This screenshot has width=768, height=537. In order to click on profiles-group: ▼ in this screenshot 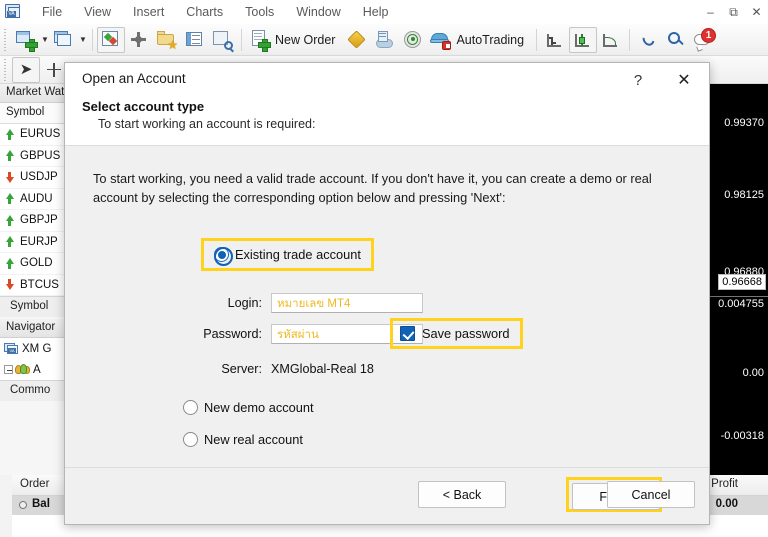, I will do `click(69, 40)`.